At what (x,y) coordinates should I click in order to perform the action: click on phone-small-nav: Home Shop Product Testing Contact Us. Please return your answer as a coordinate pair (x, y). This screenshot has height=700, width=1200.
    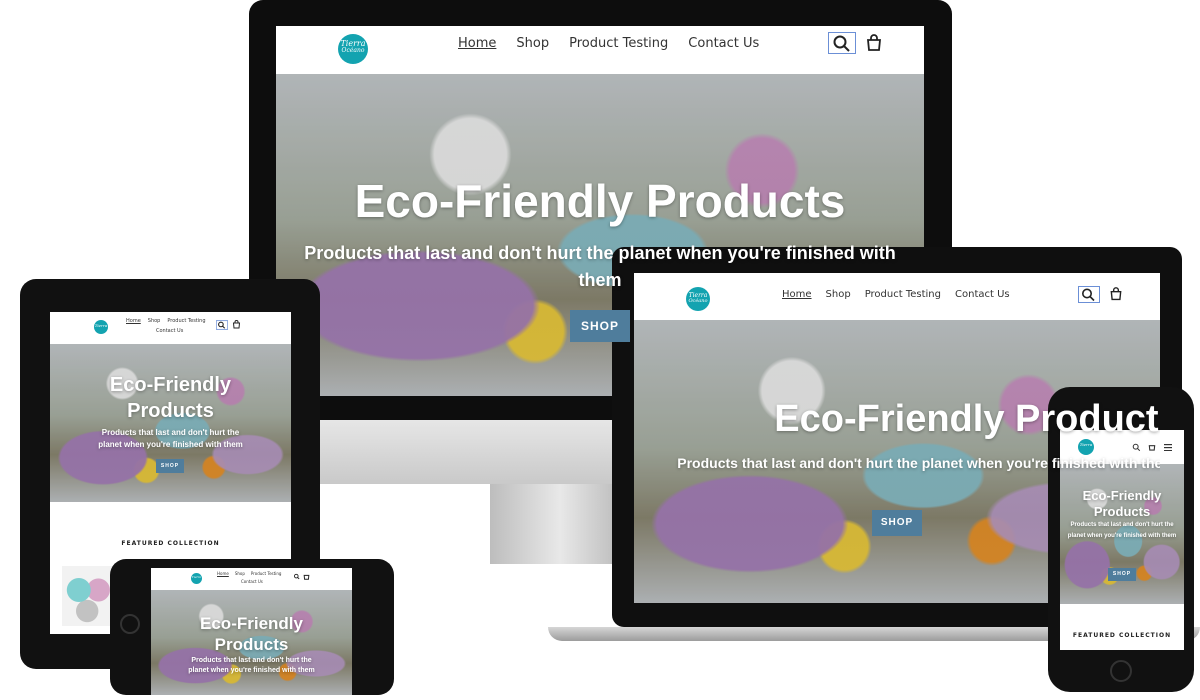
    Looking at the image, I should click on (254, 577).